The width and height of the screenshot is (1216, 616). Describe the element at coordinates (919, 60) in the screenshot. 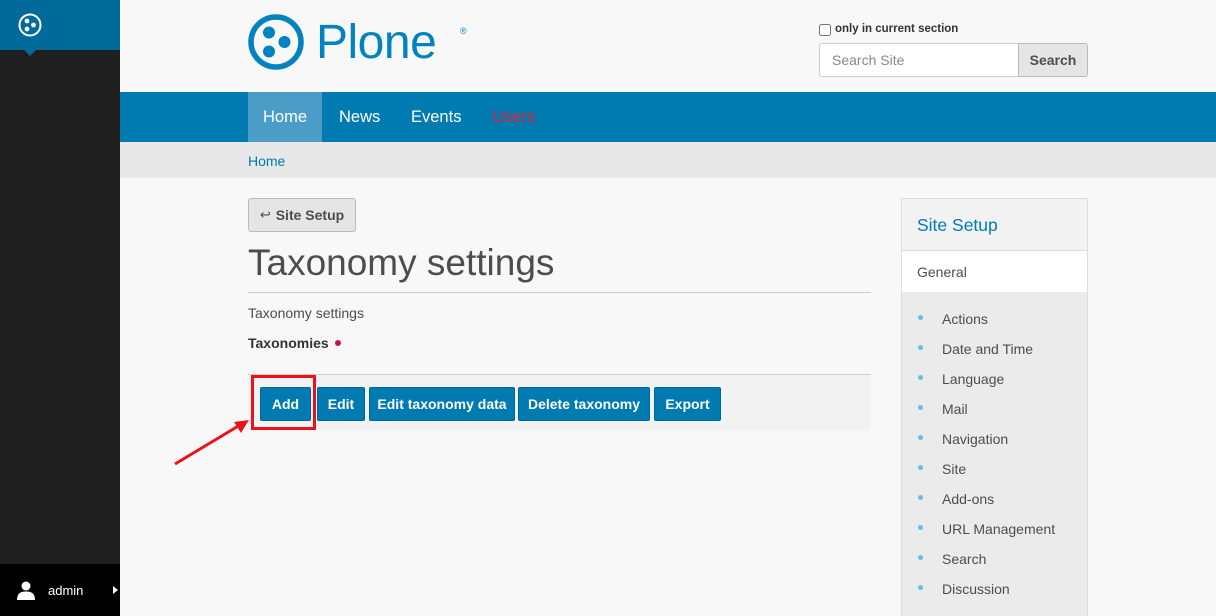

I see `search-input: Search Site` at that location.